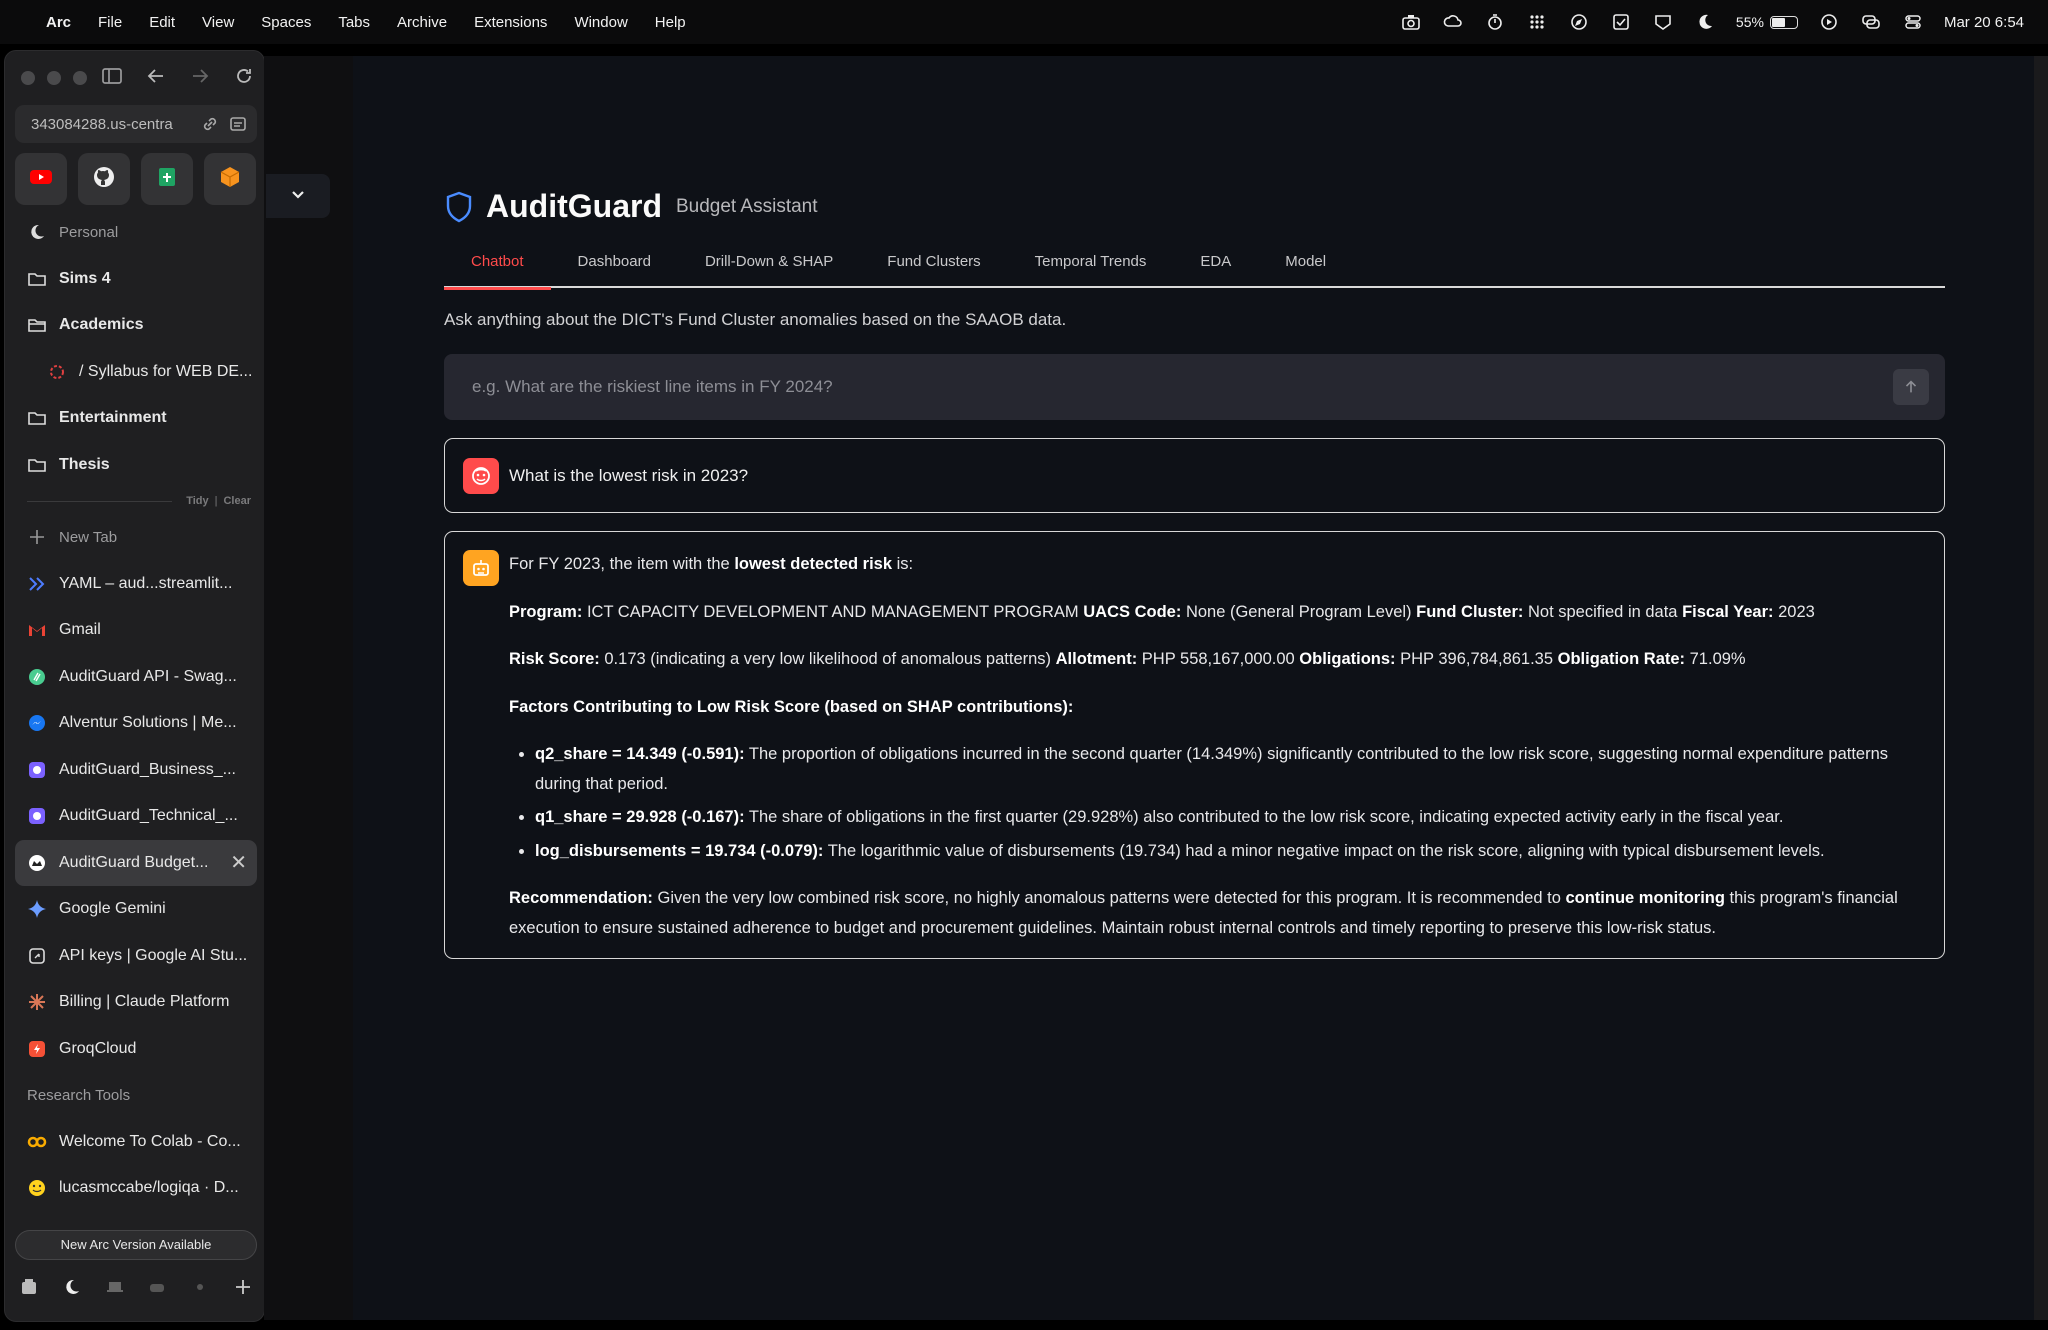 The width and height of the screenshot is (2048, 1330). What do you see at coordinates (1453, 22) in the screenshot?
I see `cloud-sync-icon` at bounding box center [1453, 22].